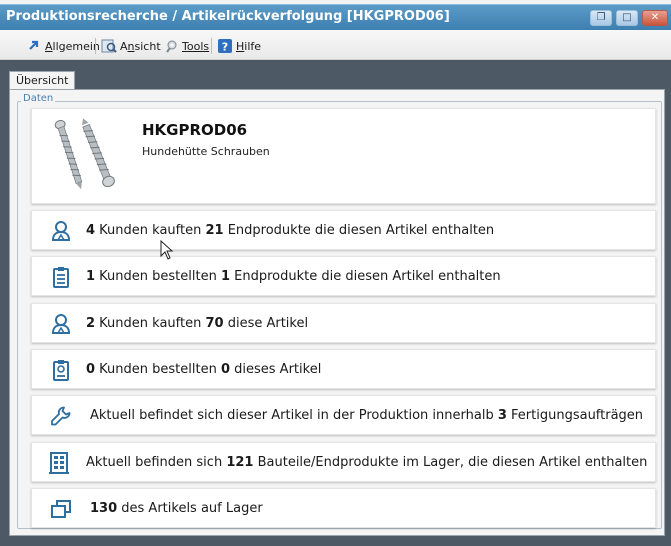 The image size is (671, 546). I want to click on row-label: diese Artikel, so click(266, 323).